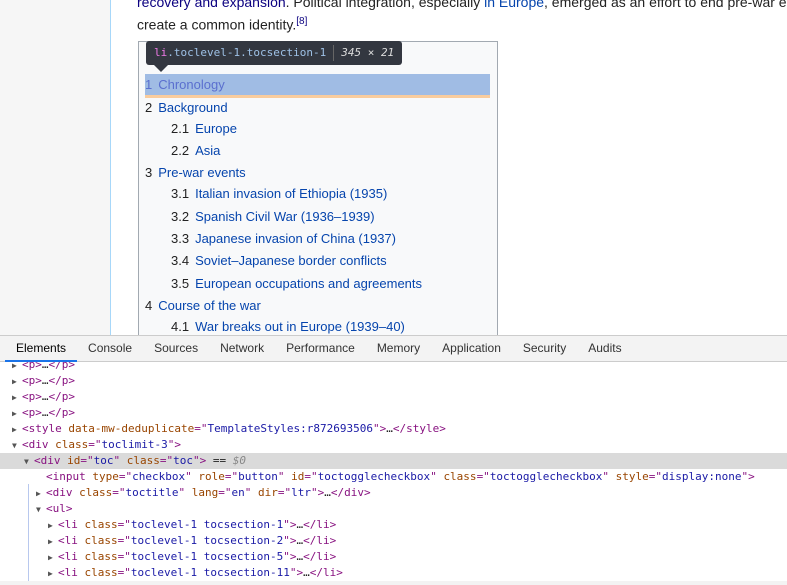 The height and width of the screenshot is (585, 787). I want to click on article-link: recovery and expansion, so click(211, 5).